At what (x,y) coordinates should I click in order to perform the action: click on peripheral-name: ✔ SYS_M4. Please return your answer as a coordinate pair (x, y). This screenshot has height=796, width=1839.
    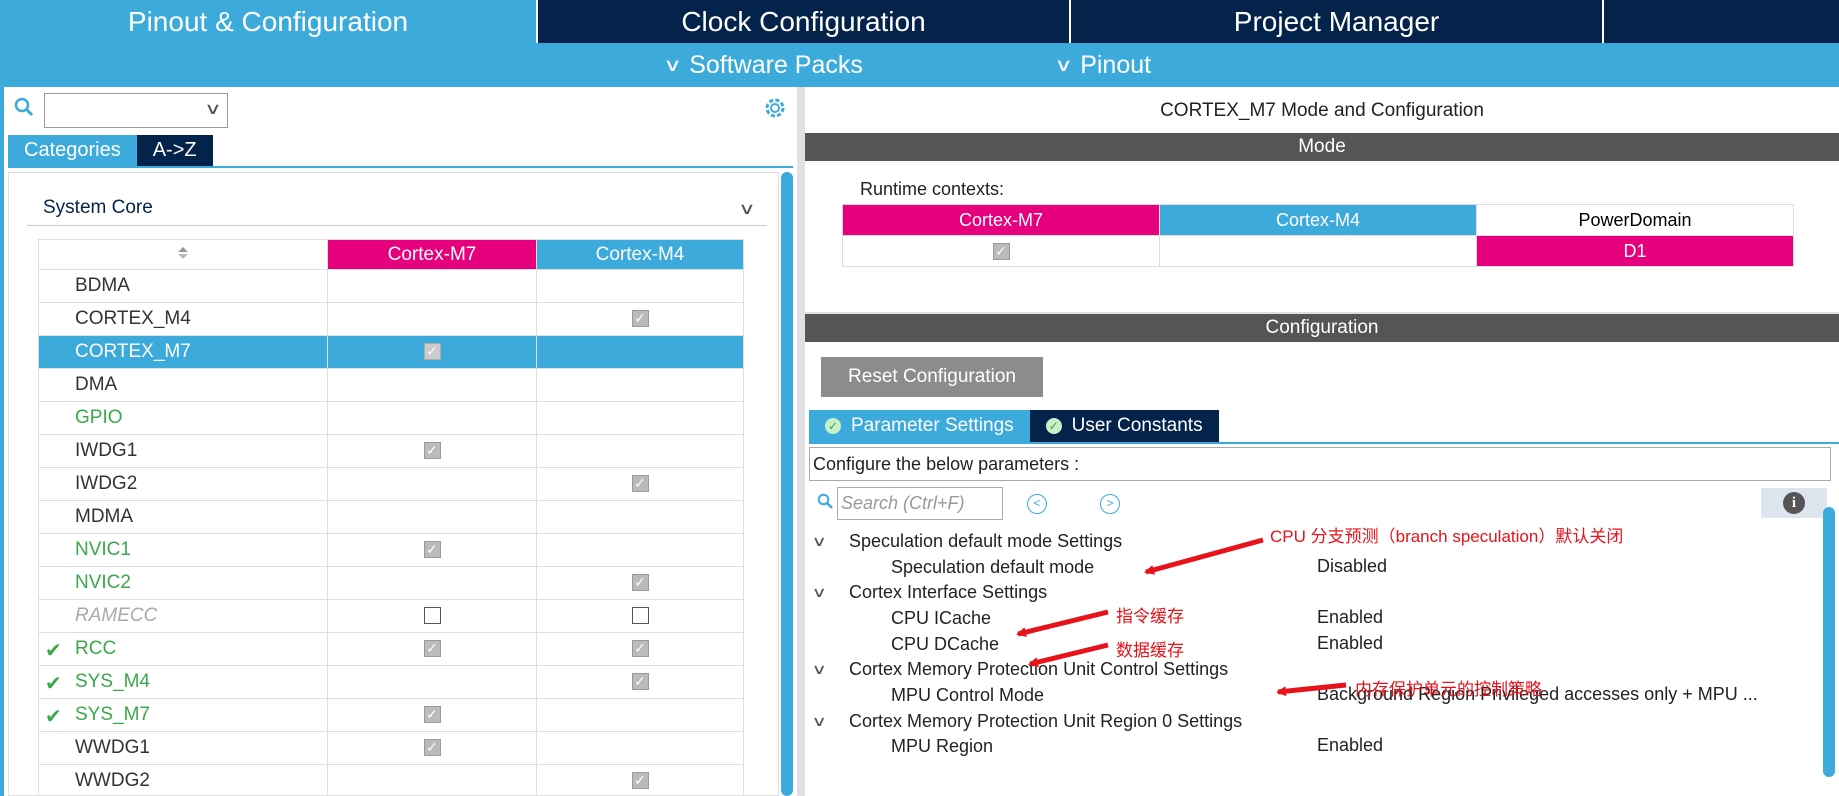
    Looking at the image, I should click on (183, 682).